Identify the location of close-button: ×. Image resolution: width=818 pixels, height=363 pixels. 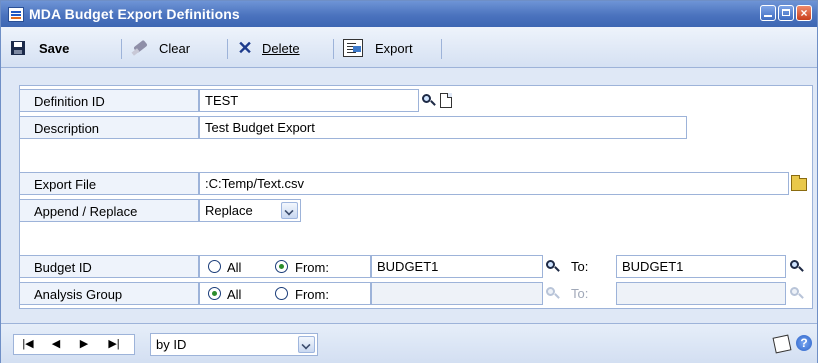
(804, 13).